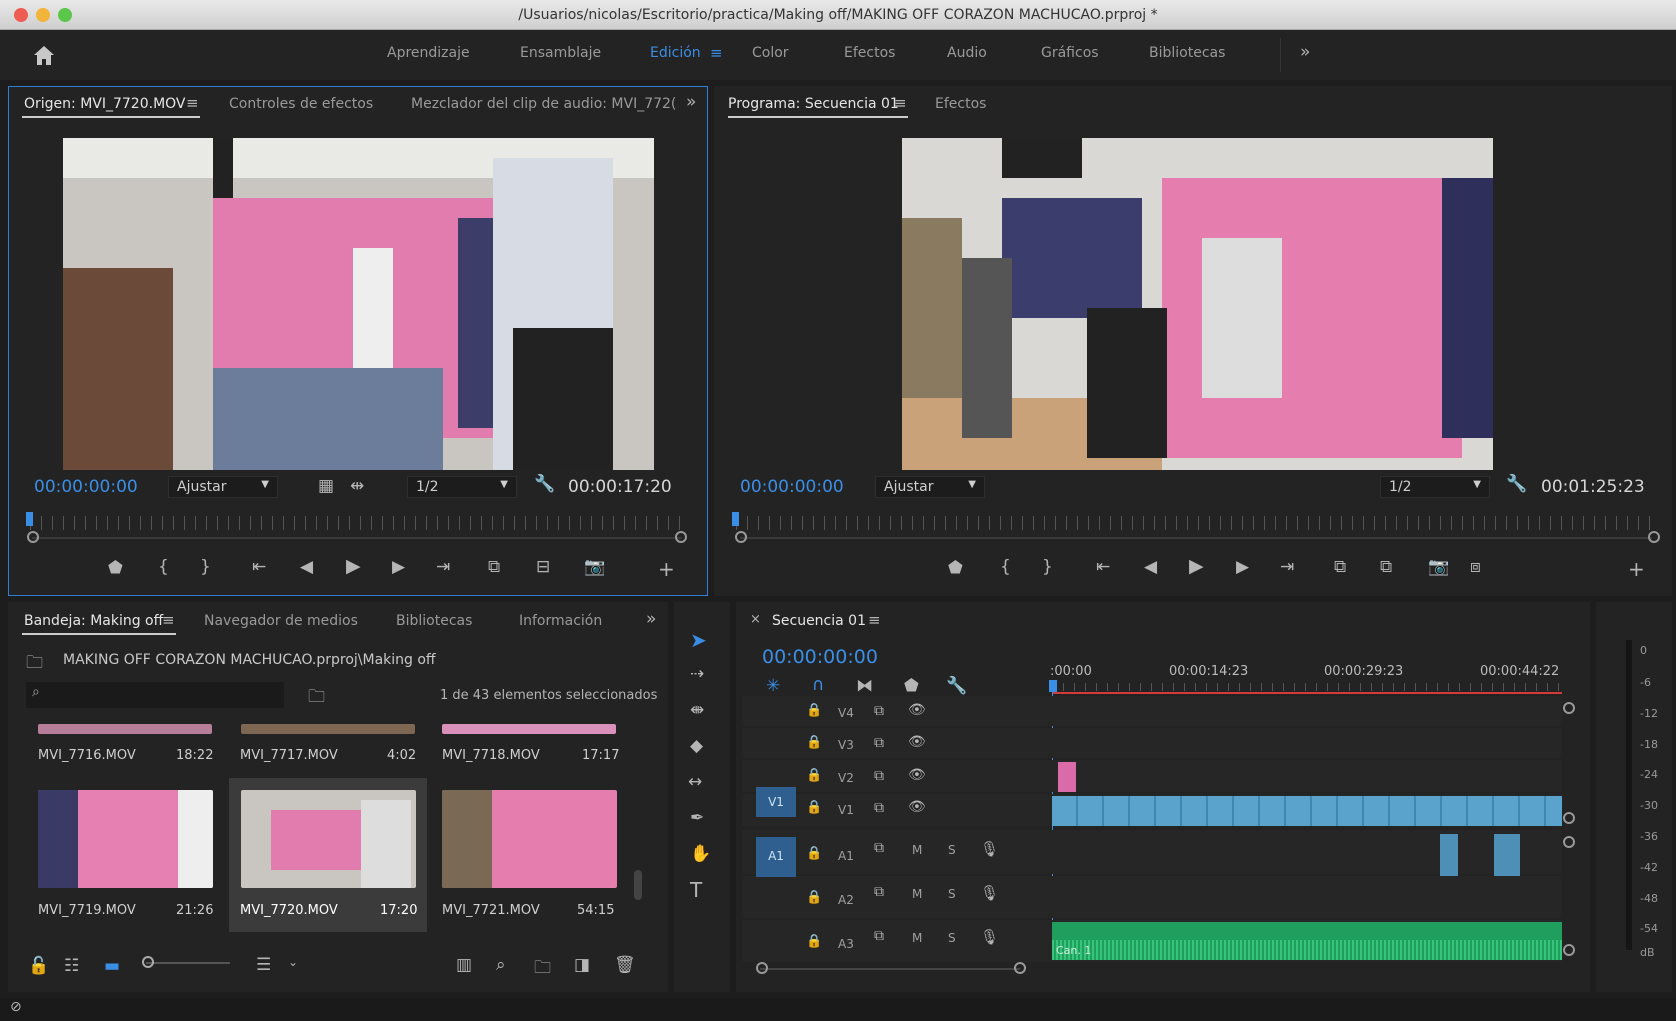 Image resolution: width=1676 pixels, height=1021 pixels. What do you see at coordinates (770, 53) in the screenshot?
I see `workspace-color: Color` at bounding box center [770, 53].